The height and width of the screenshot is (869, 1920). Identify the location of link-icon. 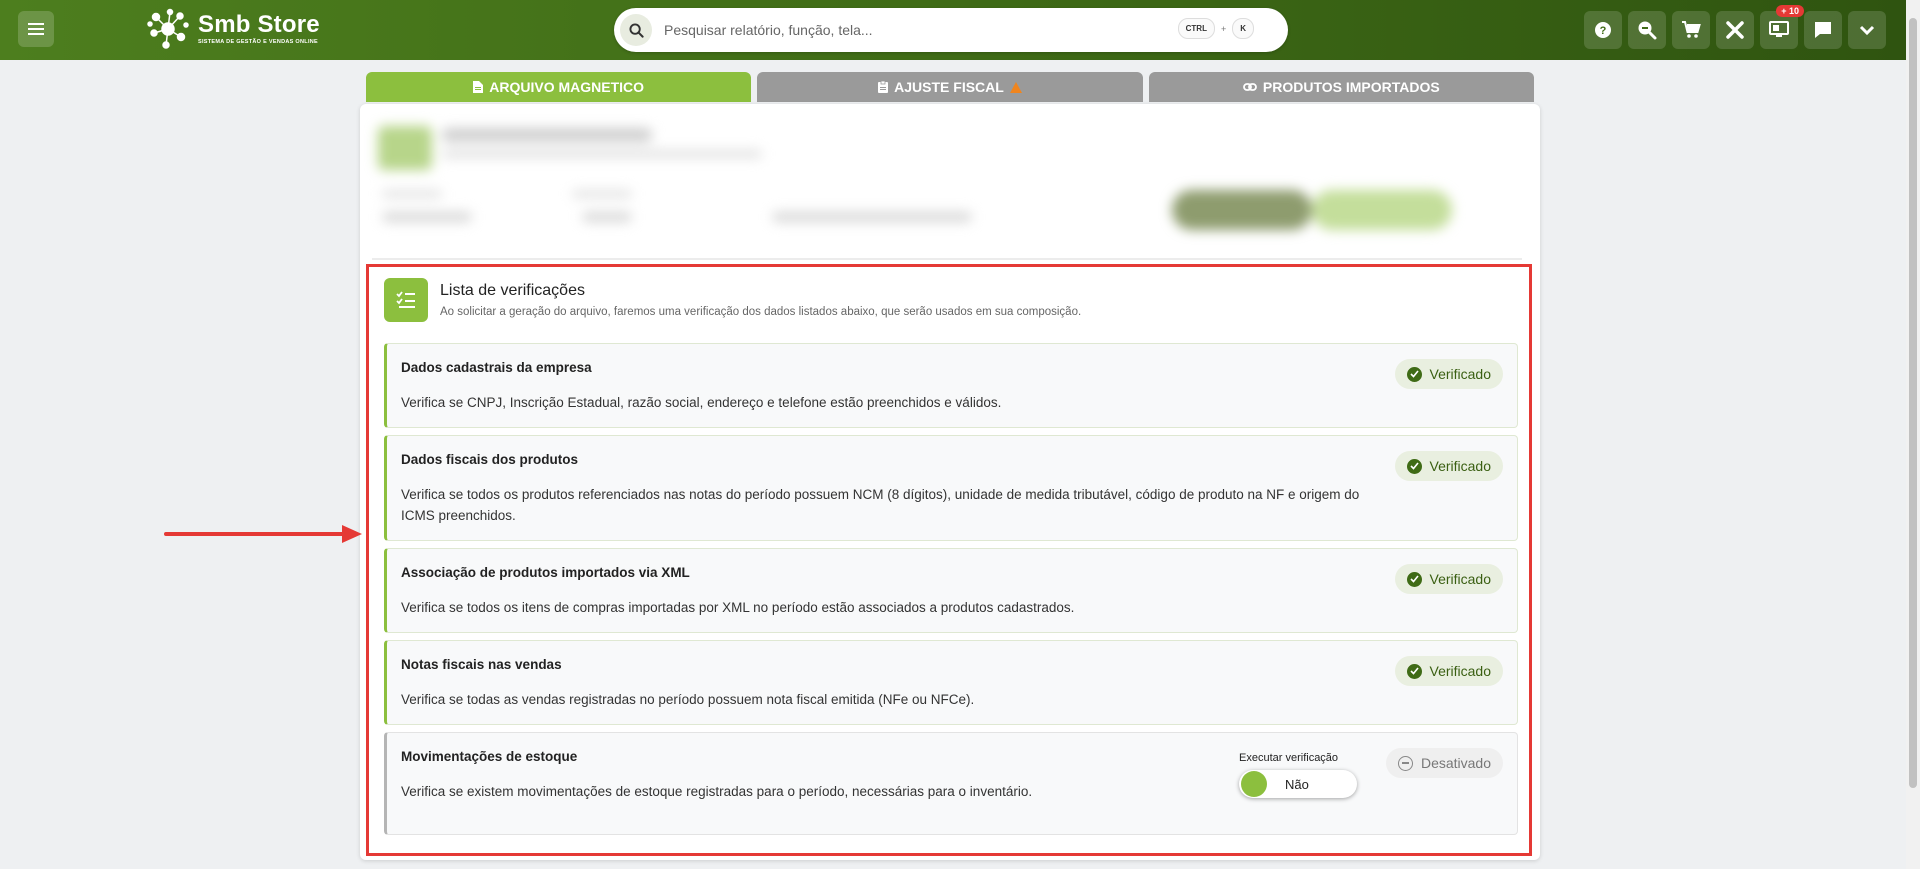
(1250, 87).